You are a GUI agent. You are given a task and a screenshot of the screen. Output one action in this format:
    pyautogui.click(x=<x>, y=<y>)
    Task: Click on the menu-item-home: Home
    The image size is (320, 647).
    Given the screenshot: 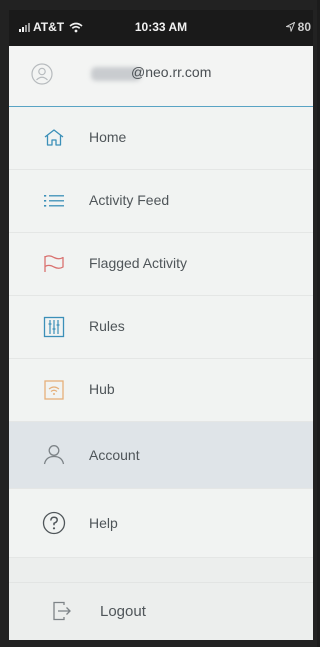 What is the action you would take?
    pyautogui.click(x=161, y=138)
    